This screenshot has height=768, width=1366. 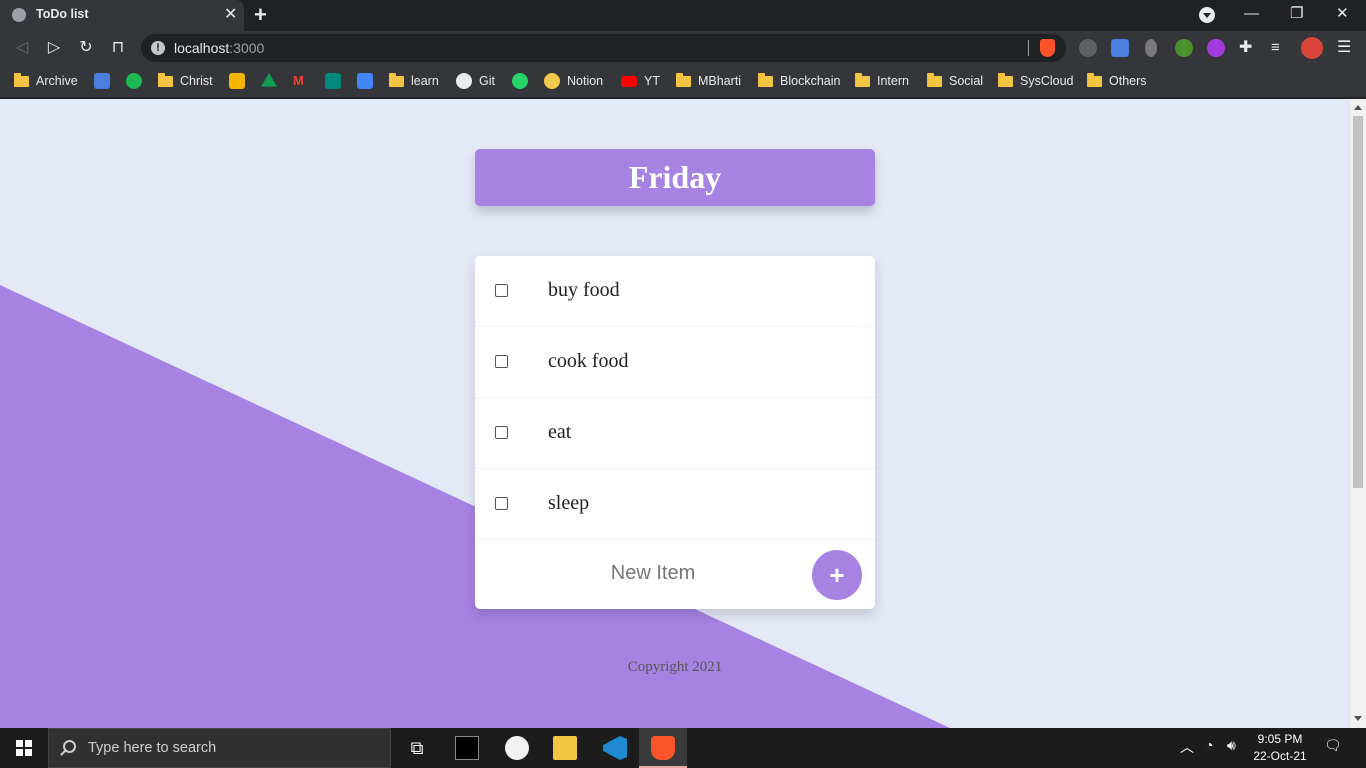 I want to click on bookmark-google-forms, so click(x=105, y=81).